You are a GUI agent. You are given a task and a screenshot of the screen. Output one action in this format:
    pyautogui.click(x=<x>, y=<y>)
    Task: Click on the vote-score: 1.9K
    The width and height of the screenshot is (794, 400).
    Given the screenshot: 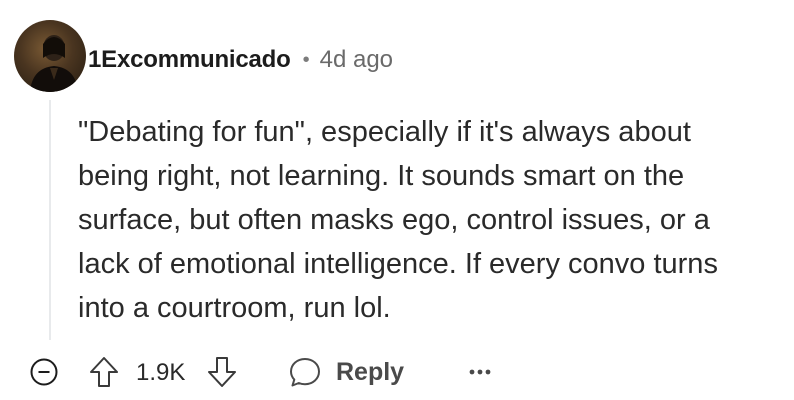 What is the action you would take?
    pyautogui.click(x=161, y=372)
    